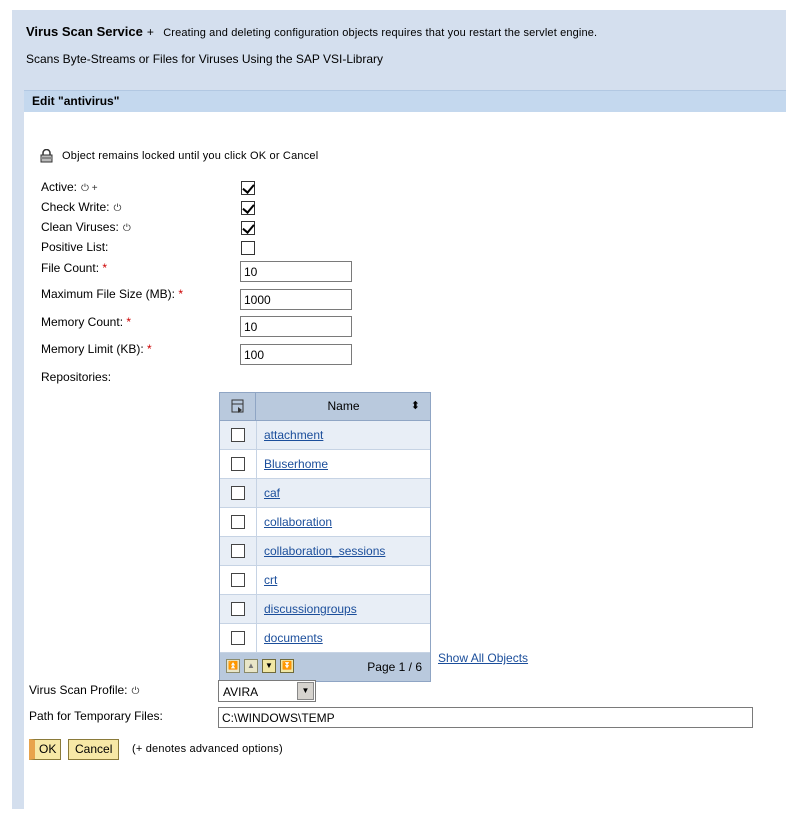 The height and width of the screenshot is (819, 786). What do you see at coordinates (405, 101) in the screenshot?
I see `panel-title: Edit "antivirus"` at bounding box center [405, 101].